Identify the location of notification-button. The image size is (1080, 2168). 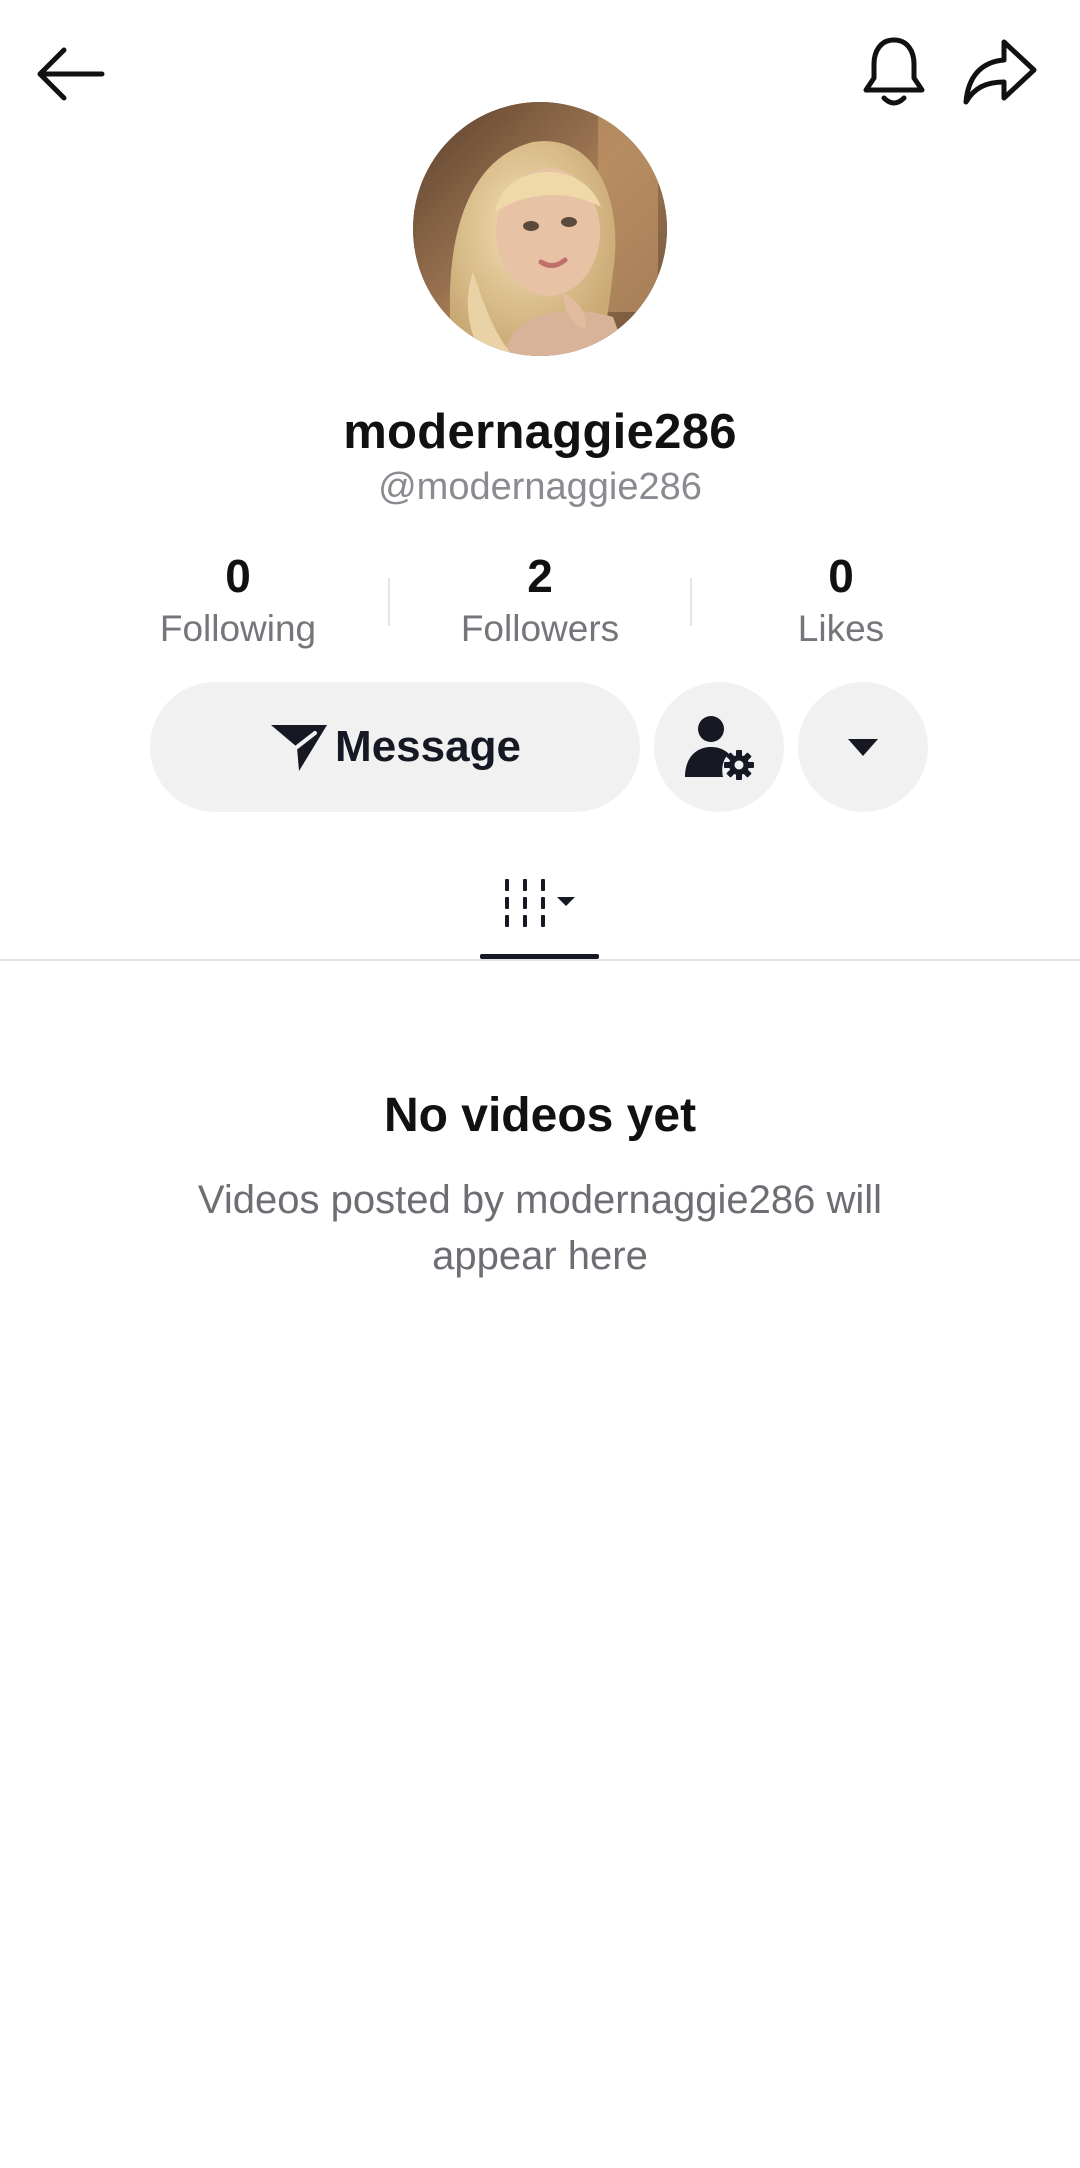
(894, 72).